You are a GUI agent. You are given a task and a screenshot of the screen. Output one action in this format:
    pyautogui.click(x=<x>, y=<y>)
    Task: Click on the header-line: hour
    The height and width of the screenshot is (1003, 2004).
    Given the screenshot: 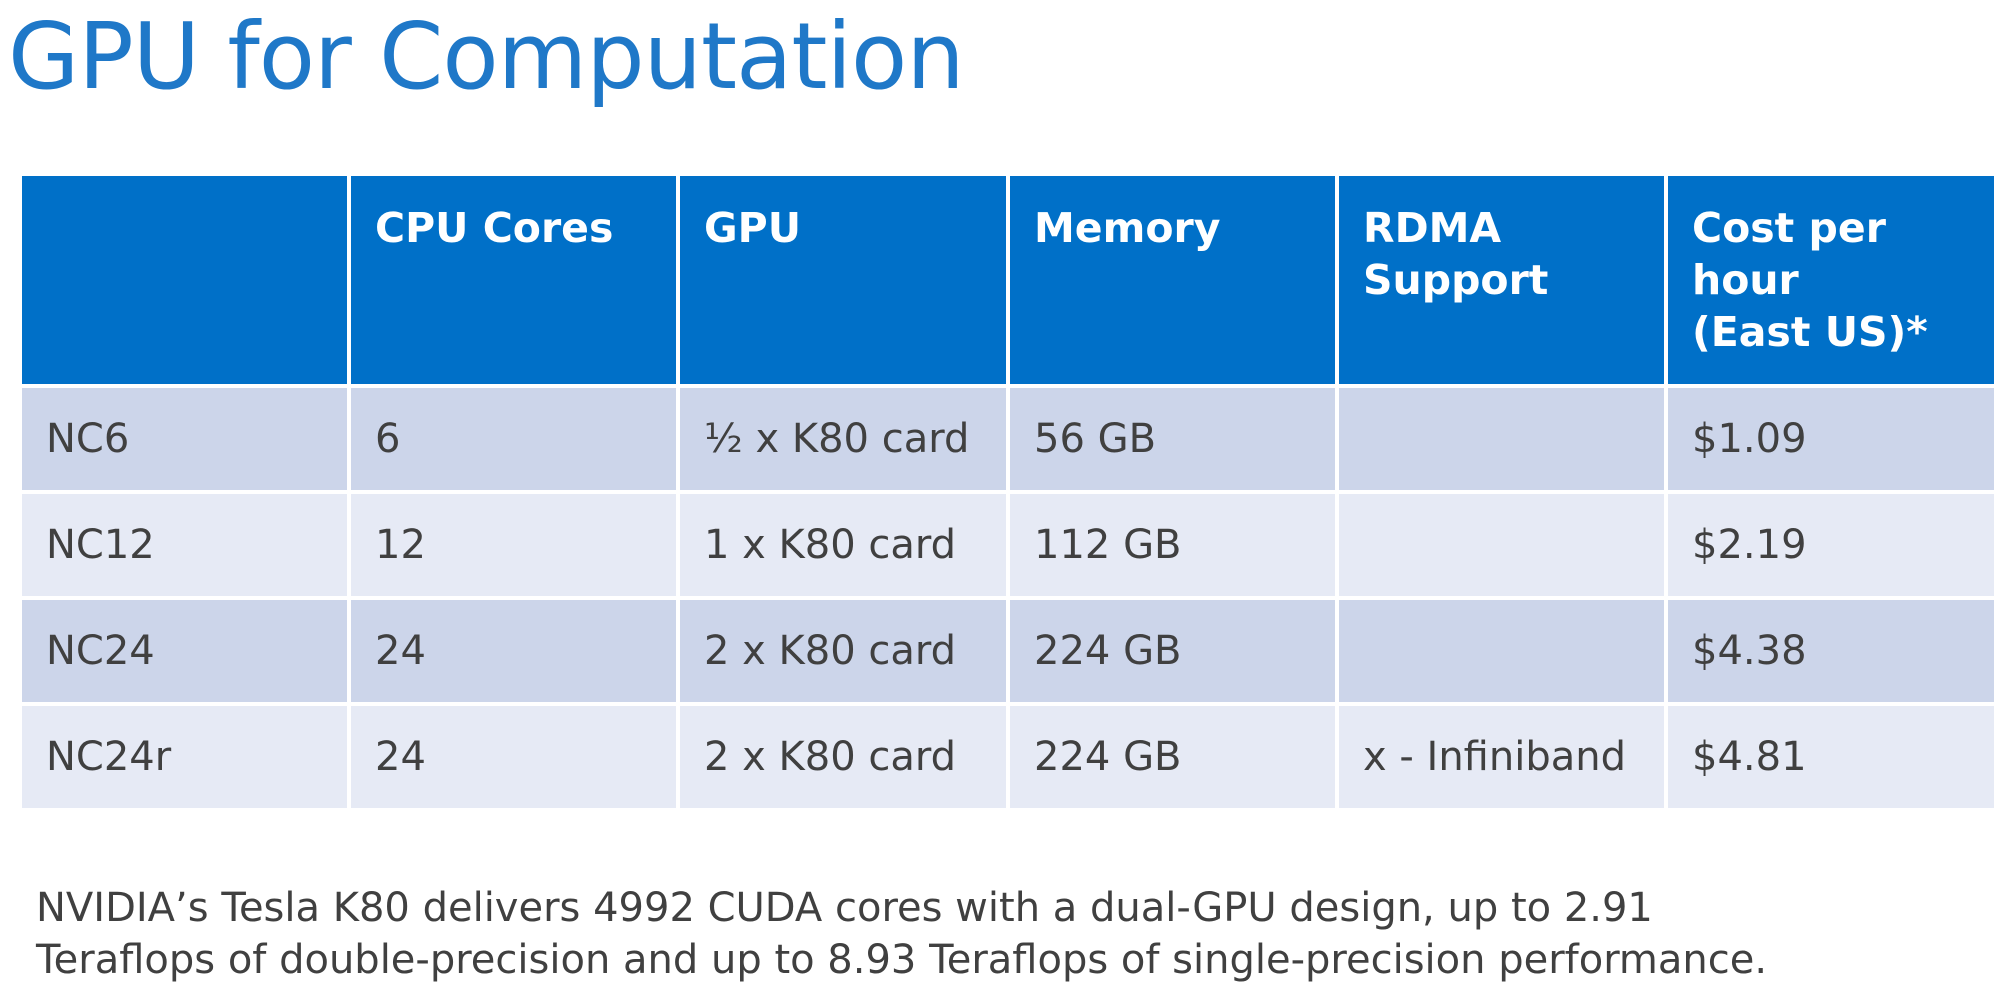 What is the action you would take?
    pyautogui.click(x=1745, y=280)
    